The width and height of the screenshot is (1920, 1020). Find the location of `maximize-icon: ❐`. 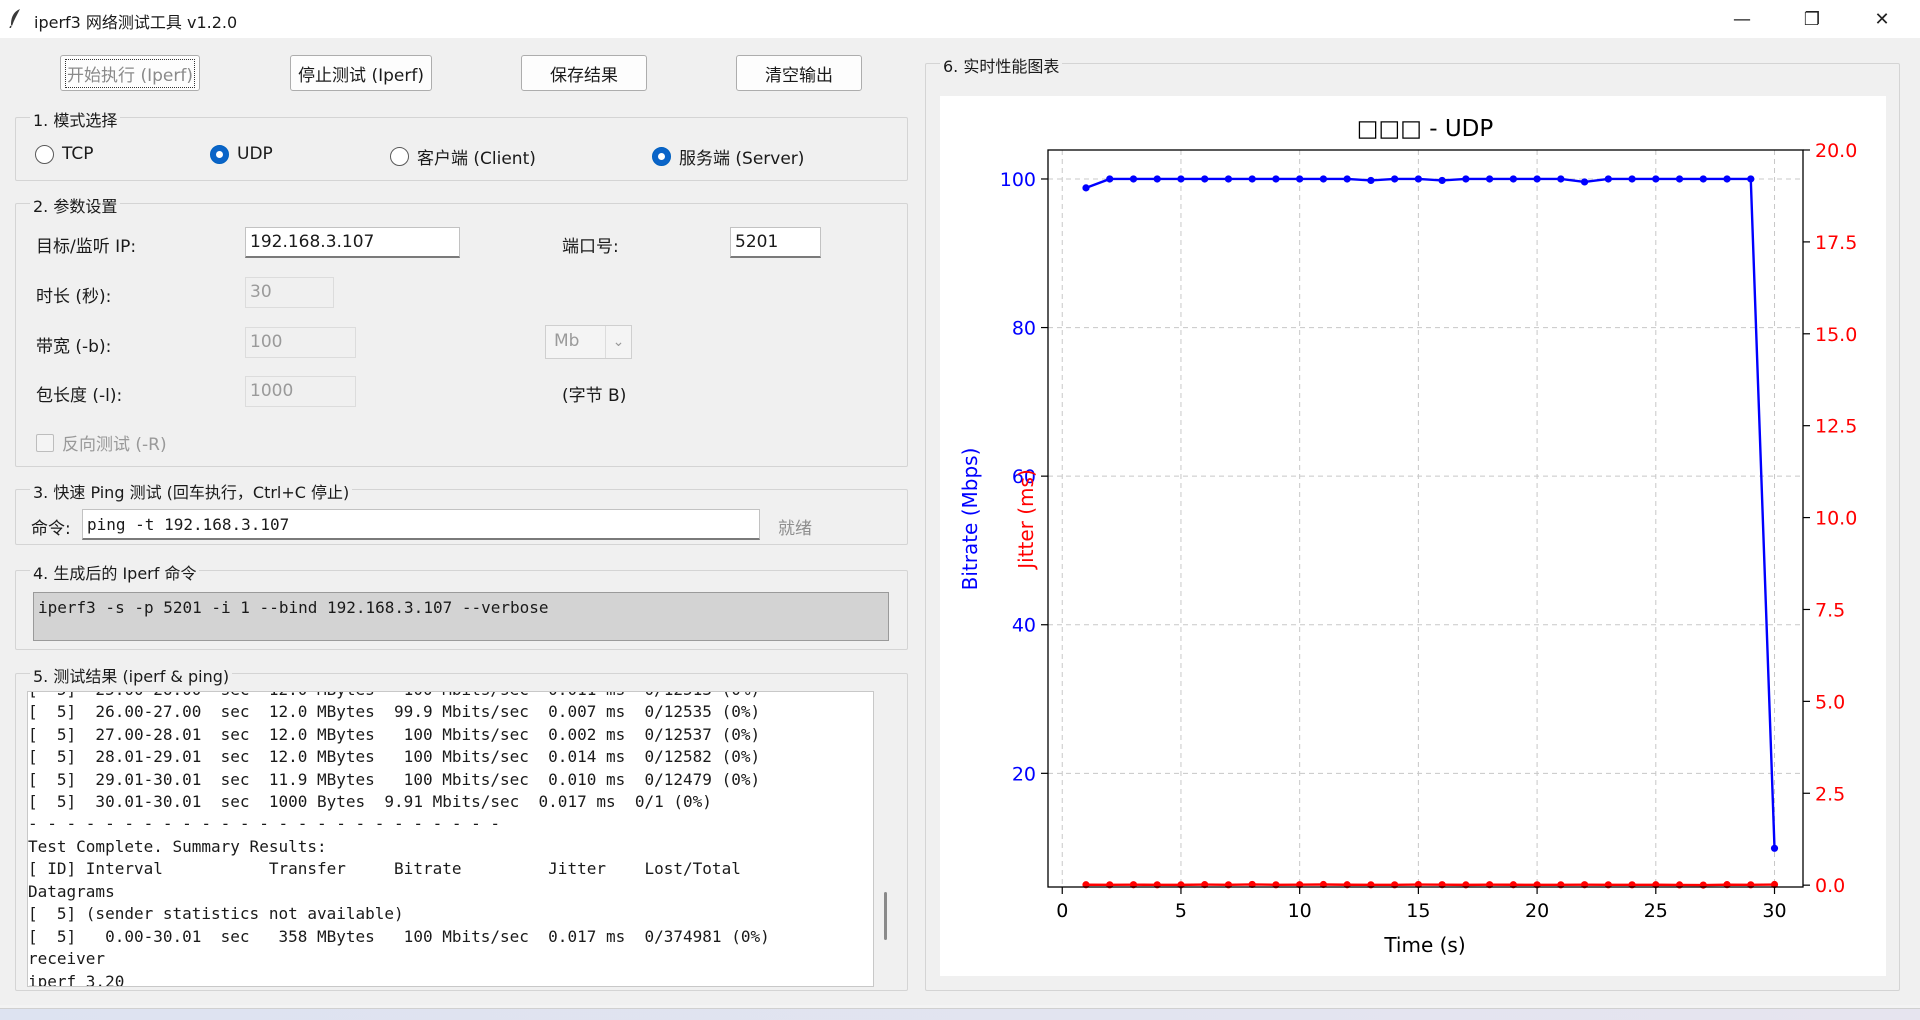

maximize-icon: ❐ is located at coordinates (1812, 19).